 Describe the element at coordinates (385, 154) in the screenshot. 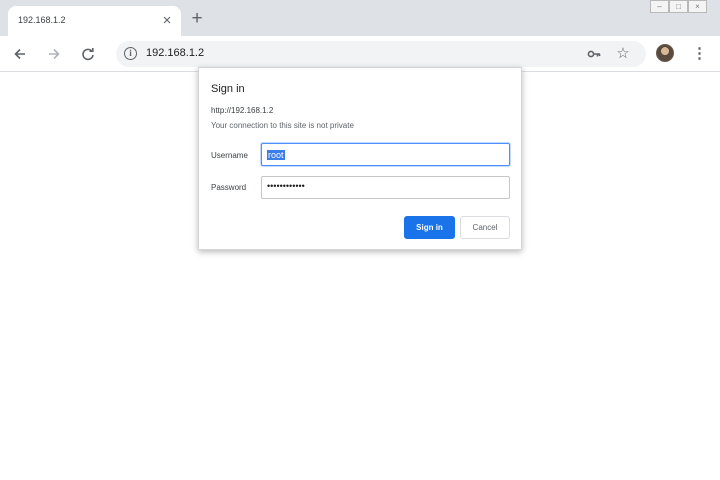

I see `username-input: root` at that location.